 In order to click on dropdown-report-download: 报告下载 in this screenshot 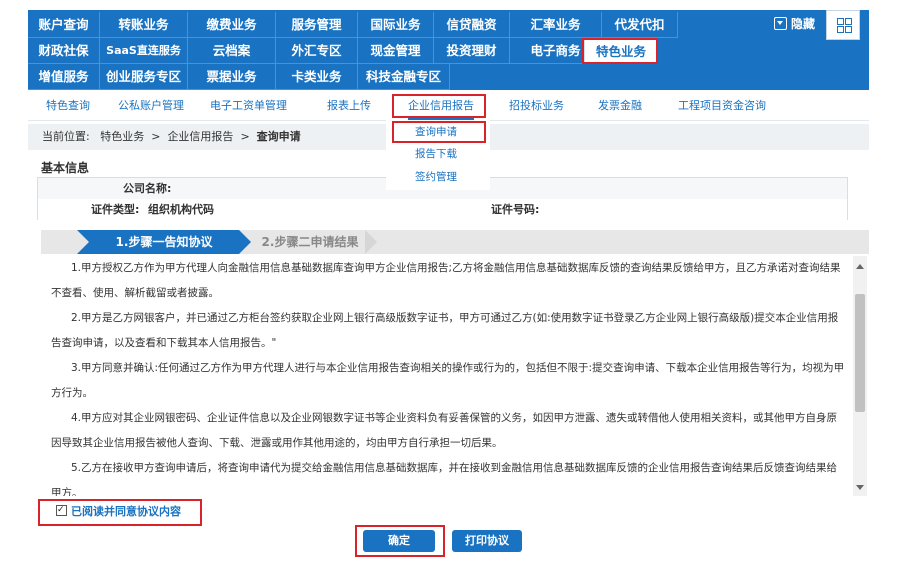, I will do `click(436, 154)`.